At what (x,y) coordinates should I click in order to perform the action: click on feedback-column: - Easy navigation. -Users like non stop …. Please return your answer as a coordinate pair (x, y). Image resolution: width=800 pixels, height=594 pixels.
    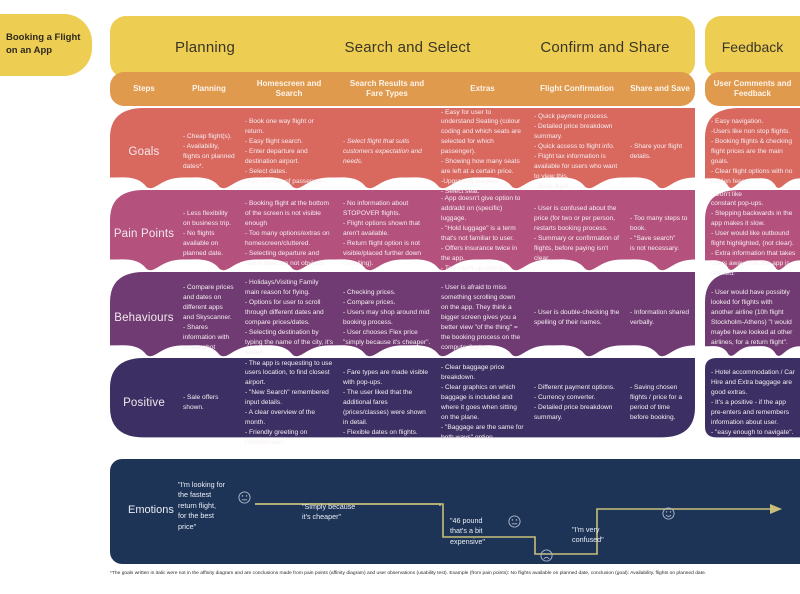
    Looking at the image, I should click on (752, 278).